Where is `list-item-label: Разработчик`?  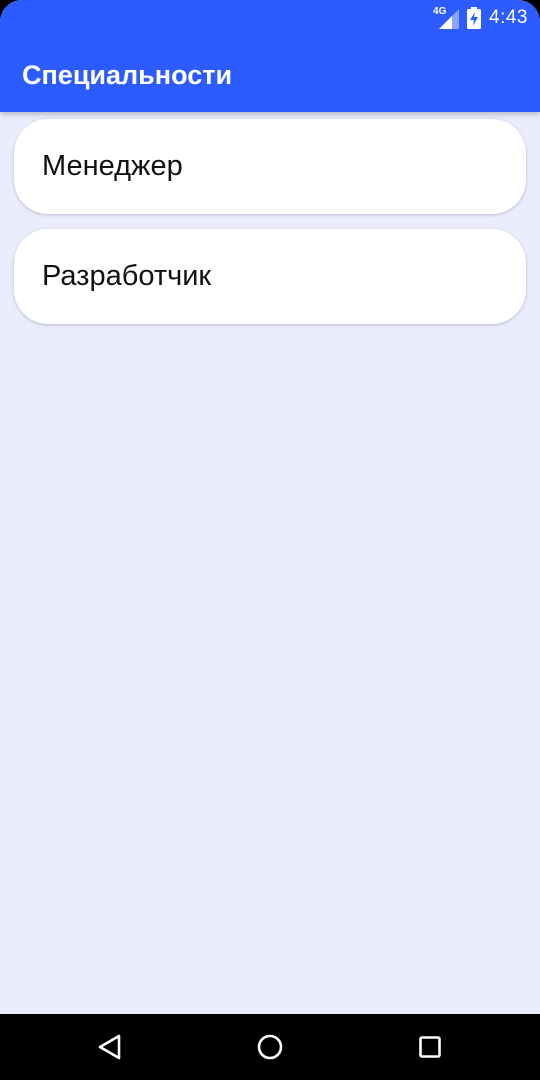 list-item-label: Разработчик is located at coordinates (127, 276).